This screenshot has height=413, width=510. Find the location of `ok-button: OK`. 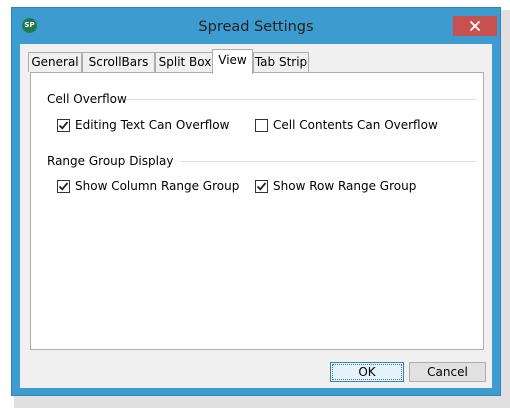

ok-button: OK is located at coordinates (367, 372).